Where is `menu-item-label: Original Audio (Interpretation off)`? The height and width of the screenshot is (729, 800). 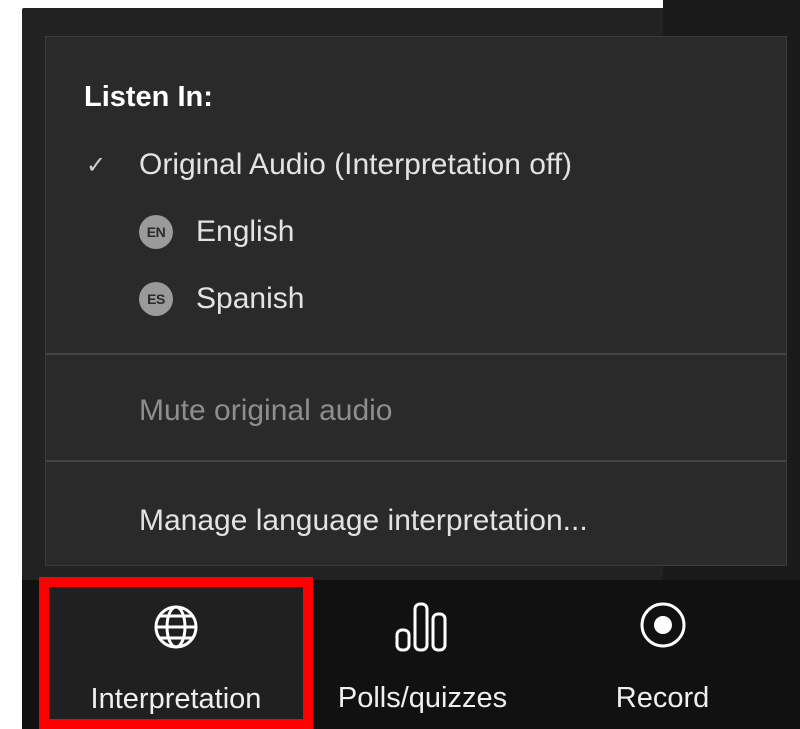 menu-item-label: Original Audio (Interpretation off) is located at coordinates (356, 164).